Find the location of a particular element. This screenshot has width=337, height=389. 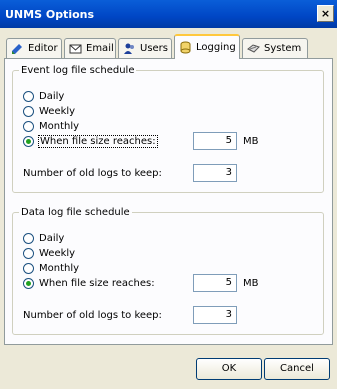

data-size-unit: MB is located at coordinates (251, 283).